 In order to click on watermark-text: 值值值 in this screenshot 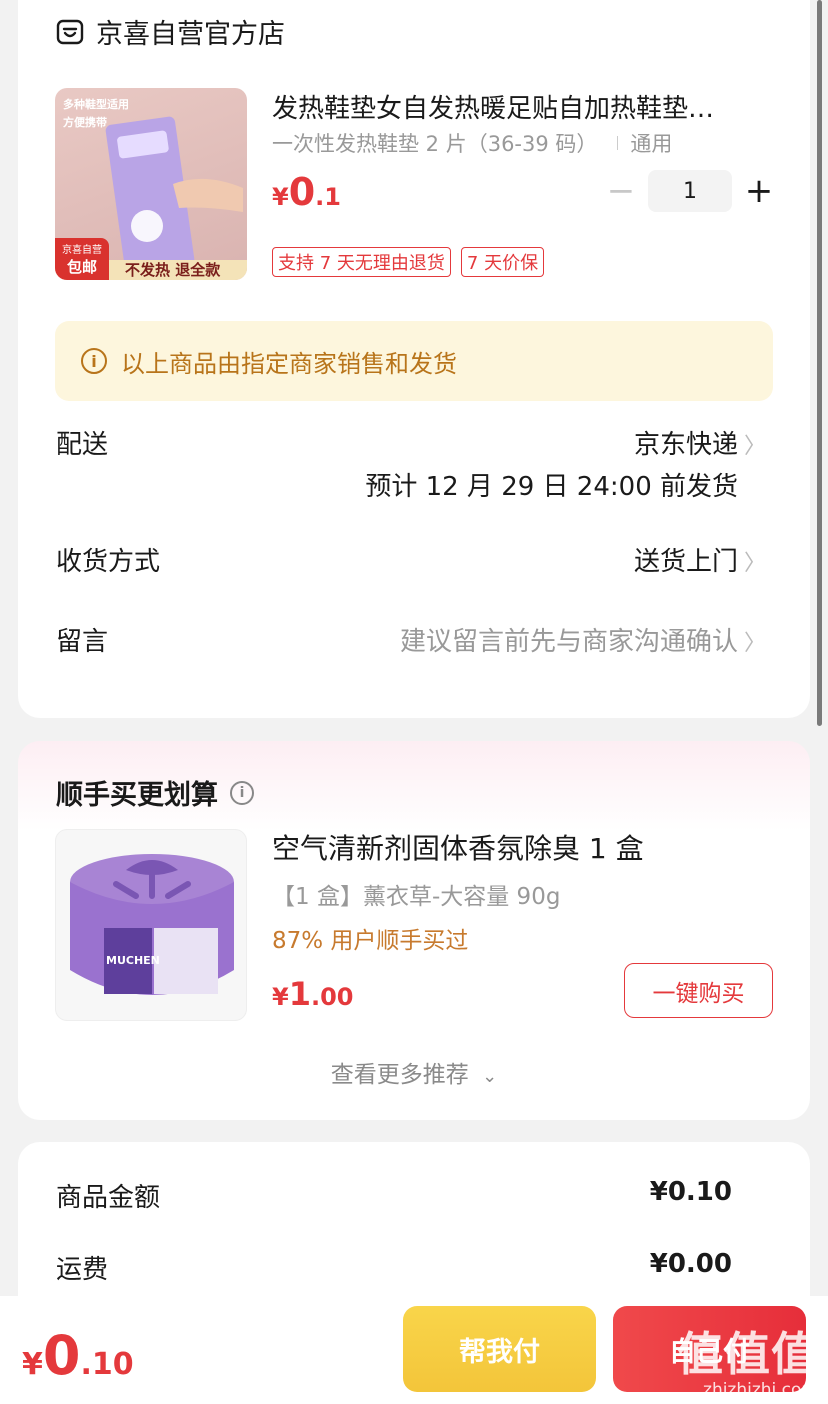, I will do `click(747, 1354)`.